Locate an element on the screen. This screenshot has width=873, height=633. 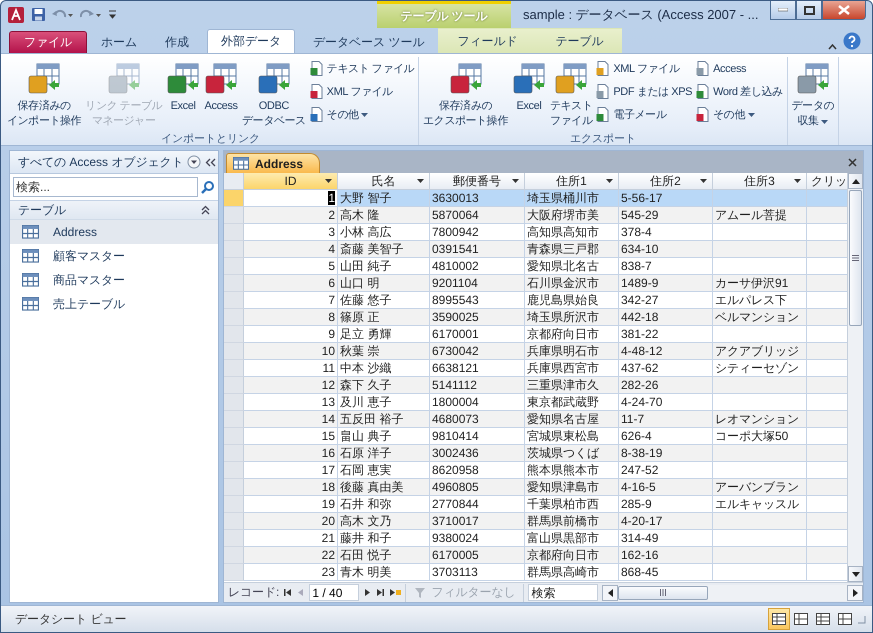
ribbon-button: PDF または XPS is located at coordinates (644, 91).